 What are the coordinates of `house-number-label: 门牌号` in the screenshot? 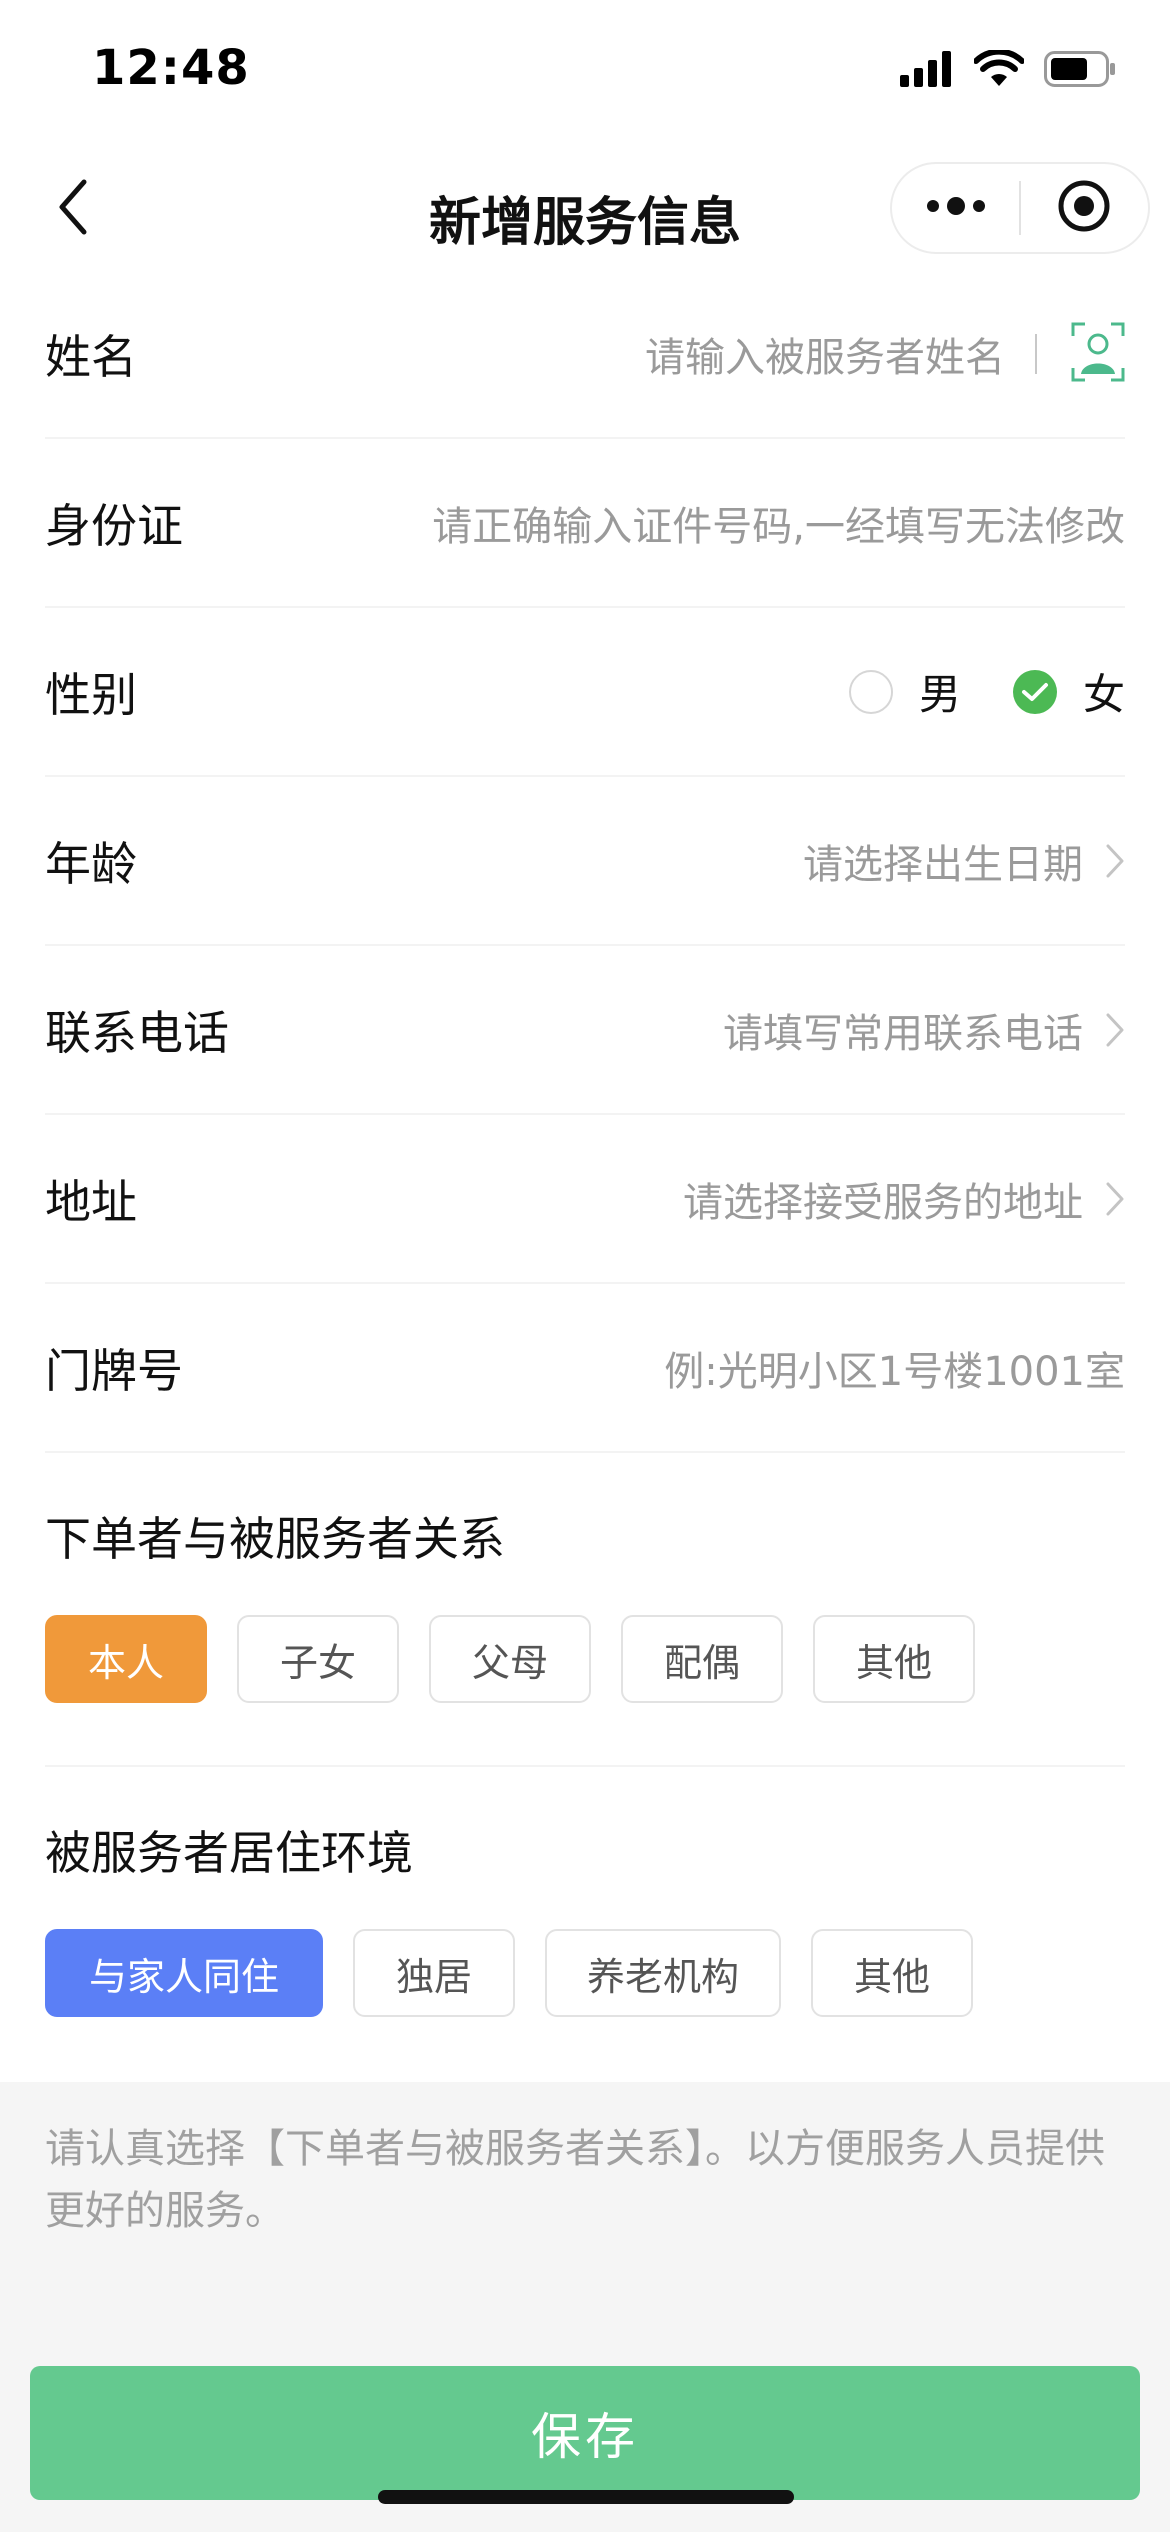 It's located at (114, 1370).